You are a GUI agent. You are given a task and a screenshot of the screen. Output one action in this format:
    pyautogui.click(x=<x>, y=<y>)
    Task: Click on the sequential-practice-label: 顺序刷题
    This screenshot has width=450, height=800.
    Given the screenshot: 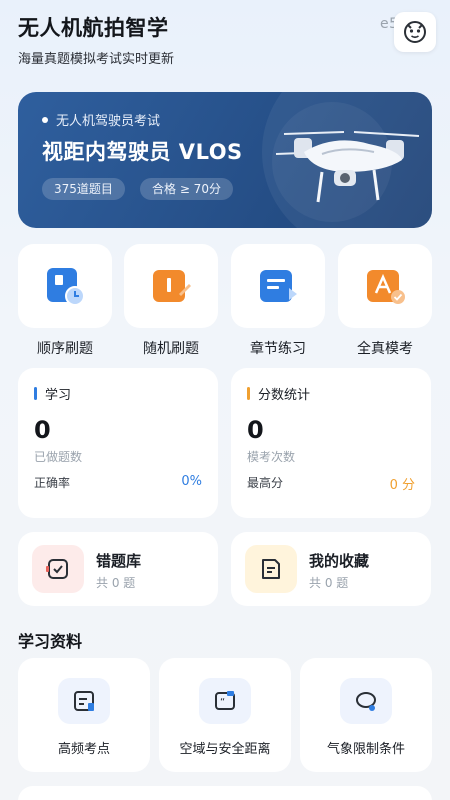 What is the action you would take?
    pyautogui.click(x=65, y=349)
    